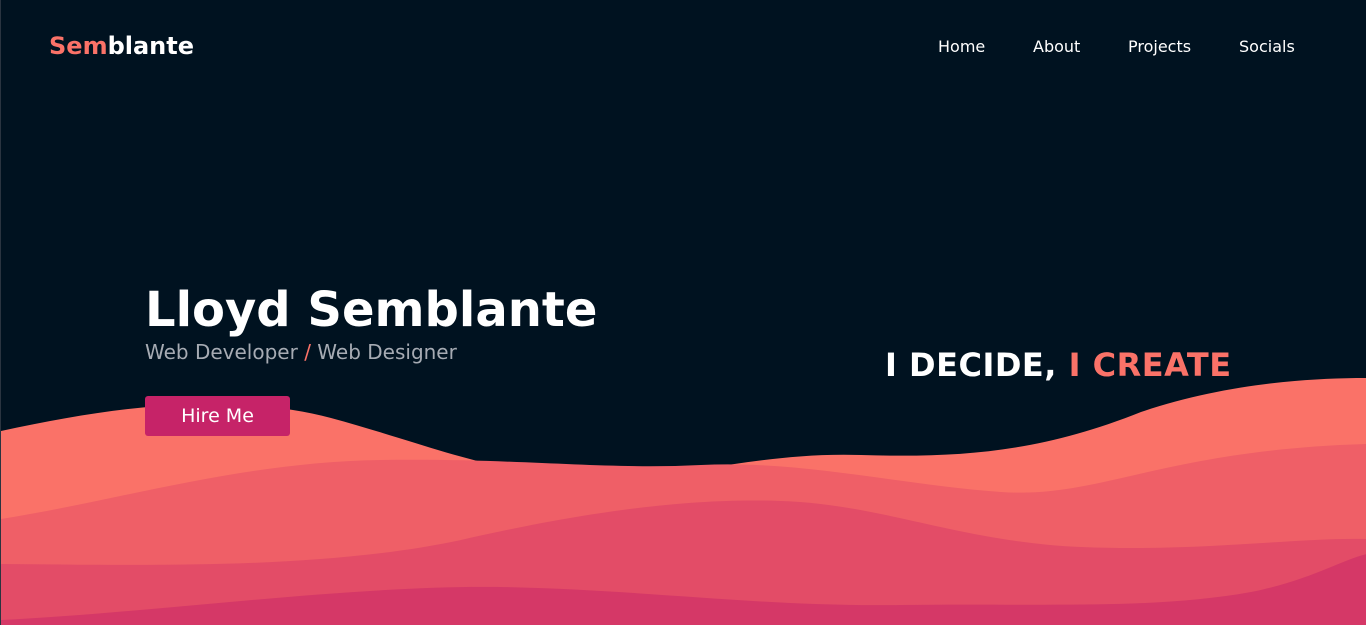 The image size is (1366, 625). I want to click on tagline-part-1: I DECIDE,, so click(971, 365).